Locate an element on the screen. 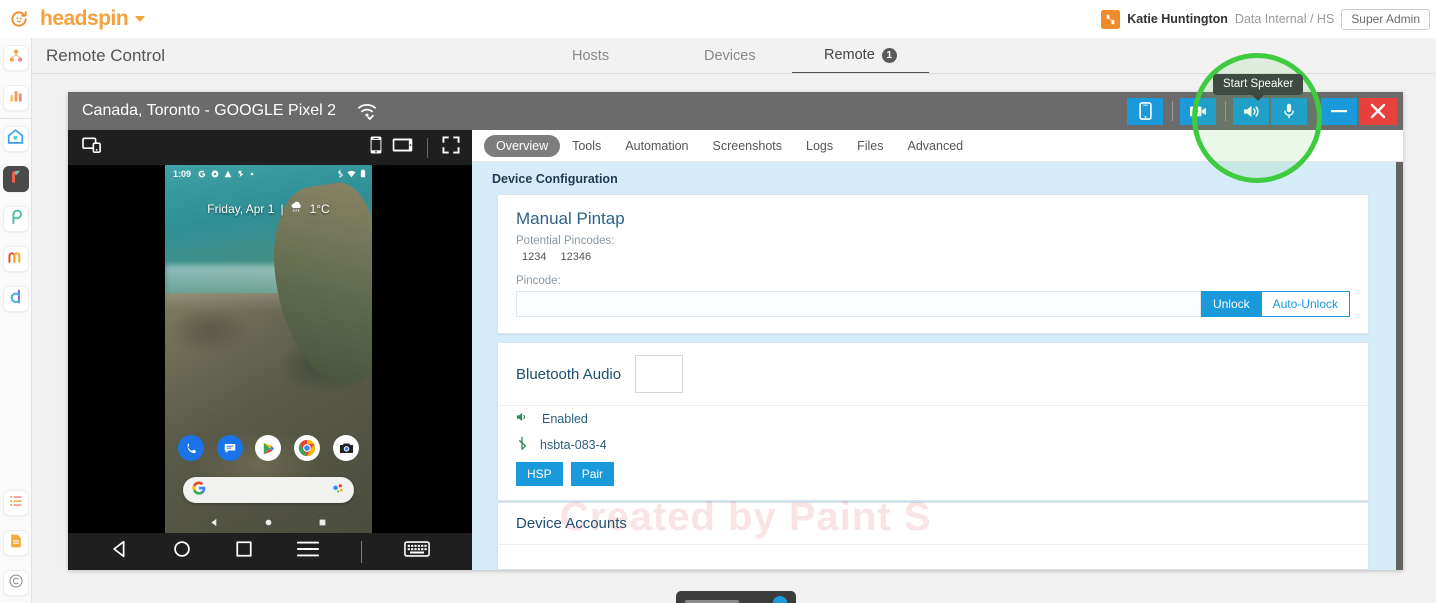 The height and width of the screenshot is (603, 1436). chevron-down-icon is located at coordinates (140, 19).